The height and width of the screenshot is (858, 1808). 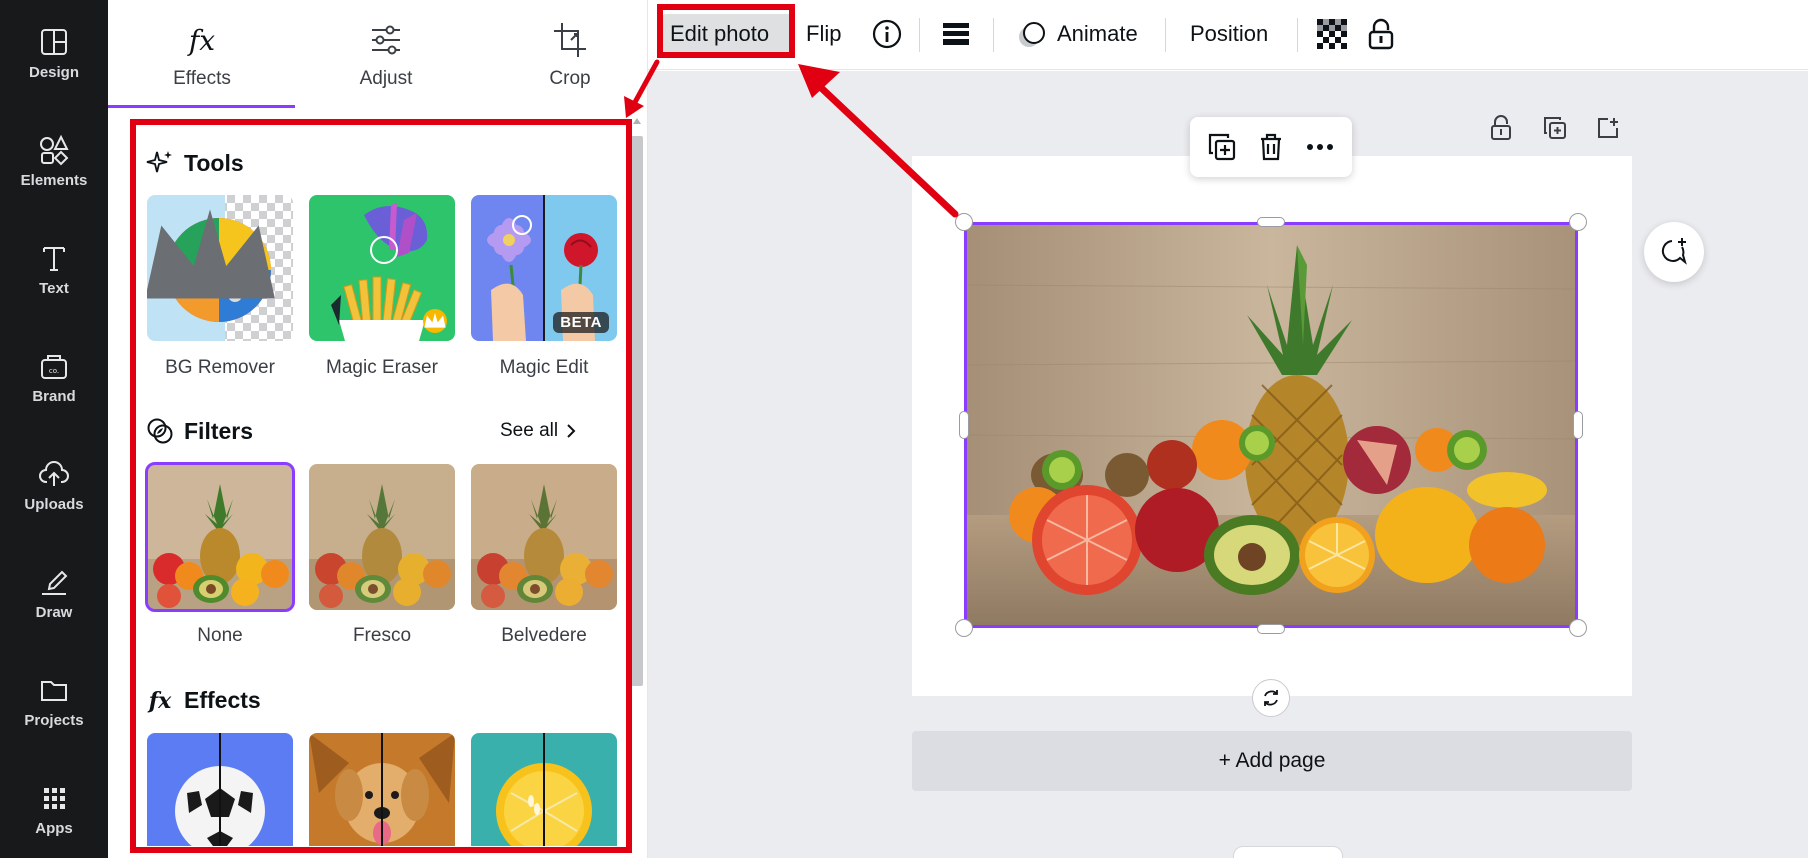 I want to click on rail-item-projects: Projects, so click(x=54, y=715).